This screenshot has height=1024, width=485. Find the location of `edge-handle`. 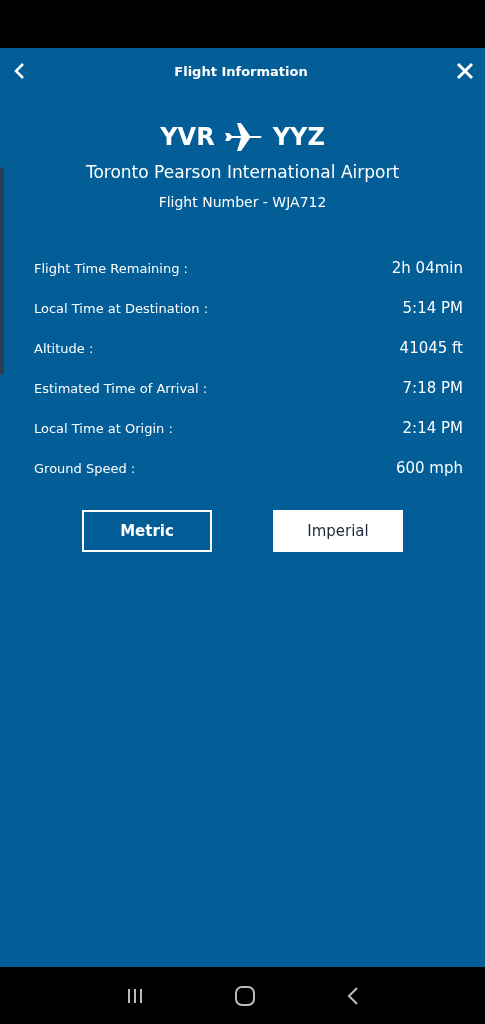

edge-handle is located at coordinates (2, 271).